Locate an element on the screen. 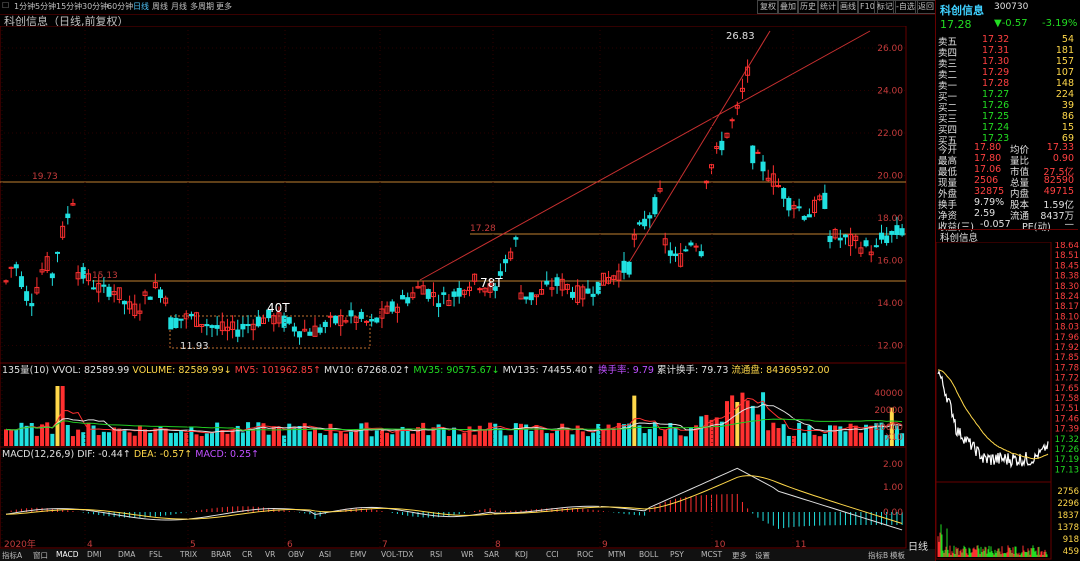 This screenshot has width=1080, height=561. indicator-tab-0: 指标A is located at coordinates (12, 555).